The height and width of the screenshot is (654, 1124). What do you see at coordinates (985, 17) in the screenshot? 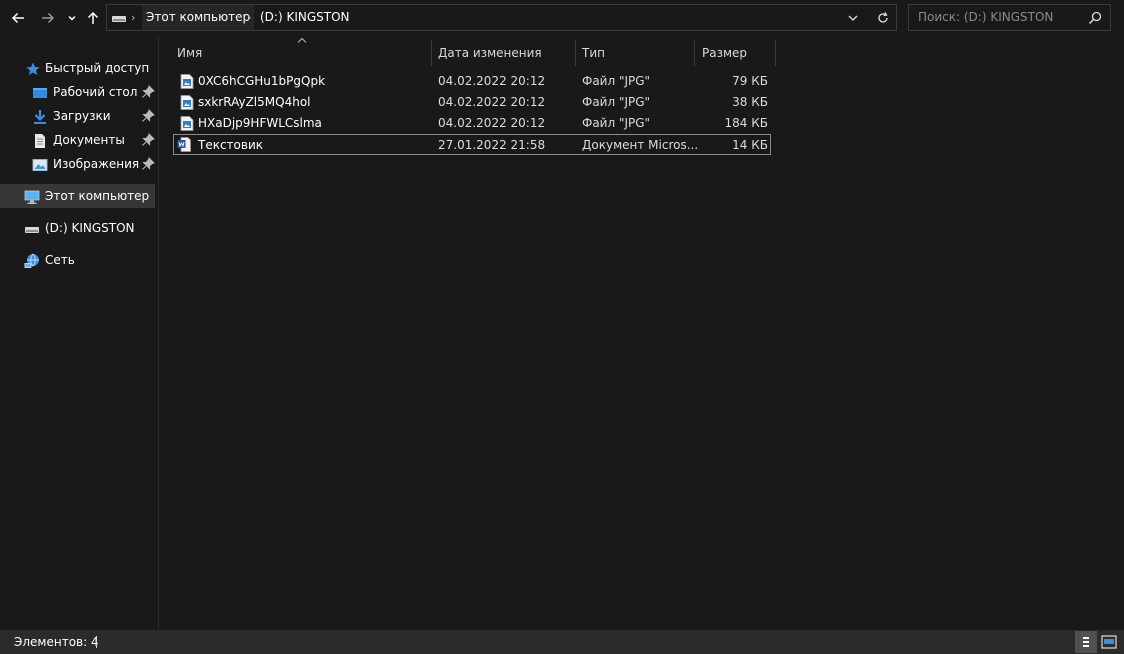
I see `search-input: Поиск: (D:) KINGSTON` at bounding box center [985, 17].